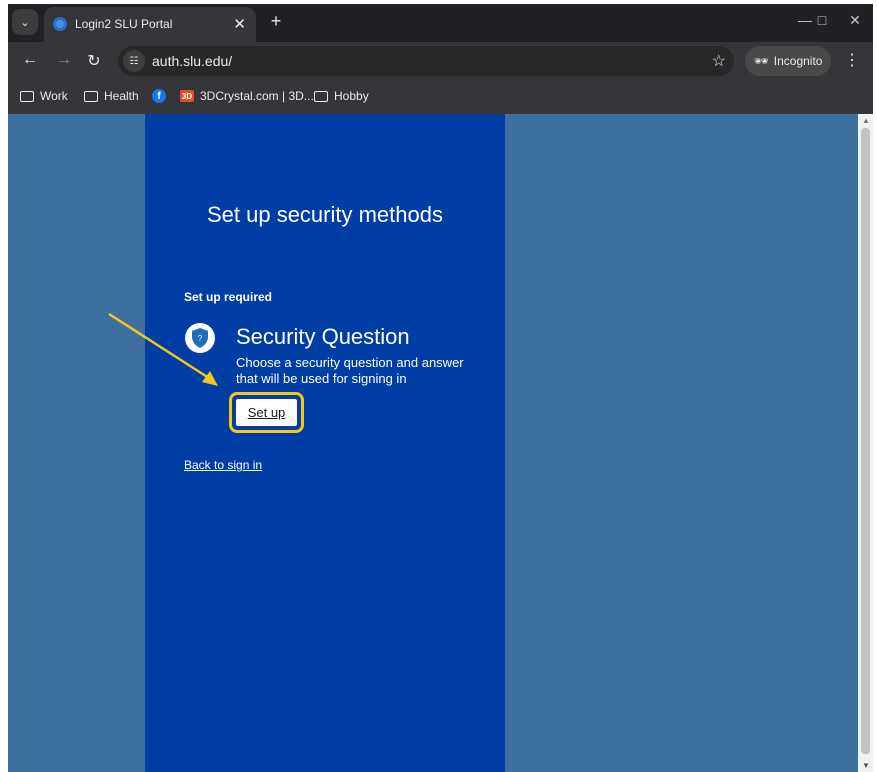 The width and height of the screenshot is (877, 772). Describe the element at coordinates (276, 21) in the screenshot. I see `new-tab-button: +` at that location.